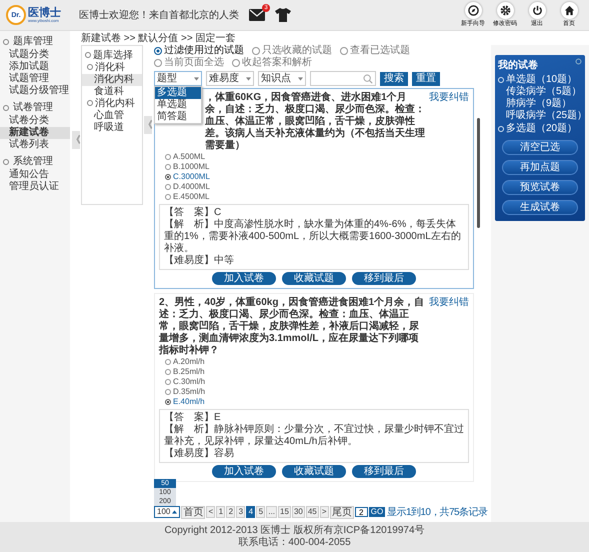  I want to click on answer-option: A.20ml/h, so click(314, 362).